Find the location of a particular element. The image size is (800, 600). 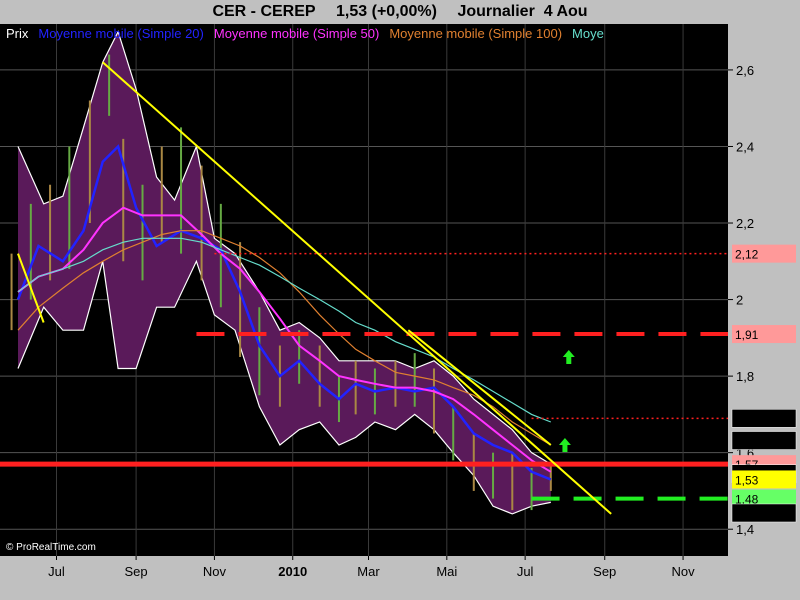

x-tick-label: Mar is located at coordinates (368, 571).